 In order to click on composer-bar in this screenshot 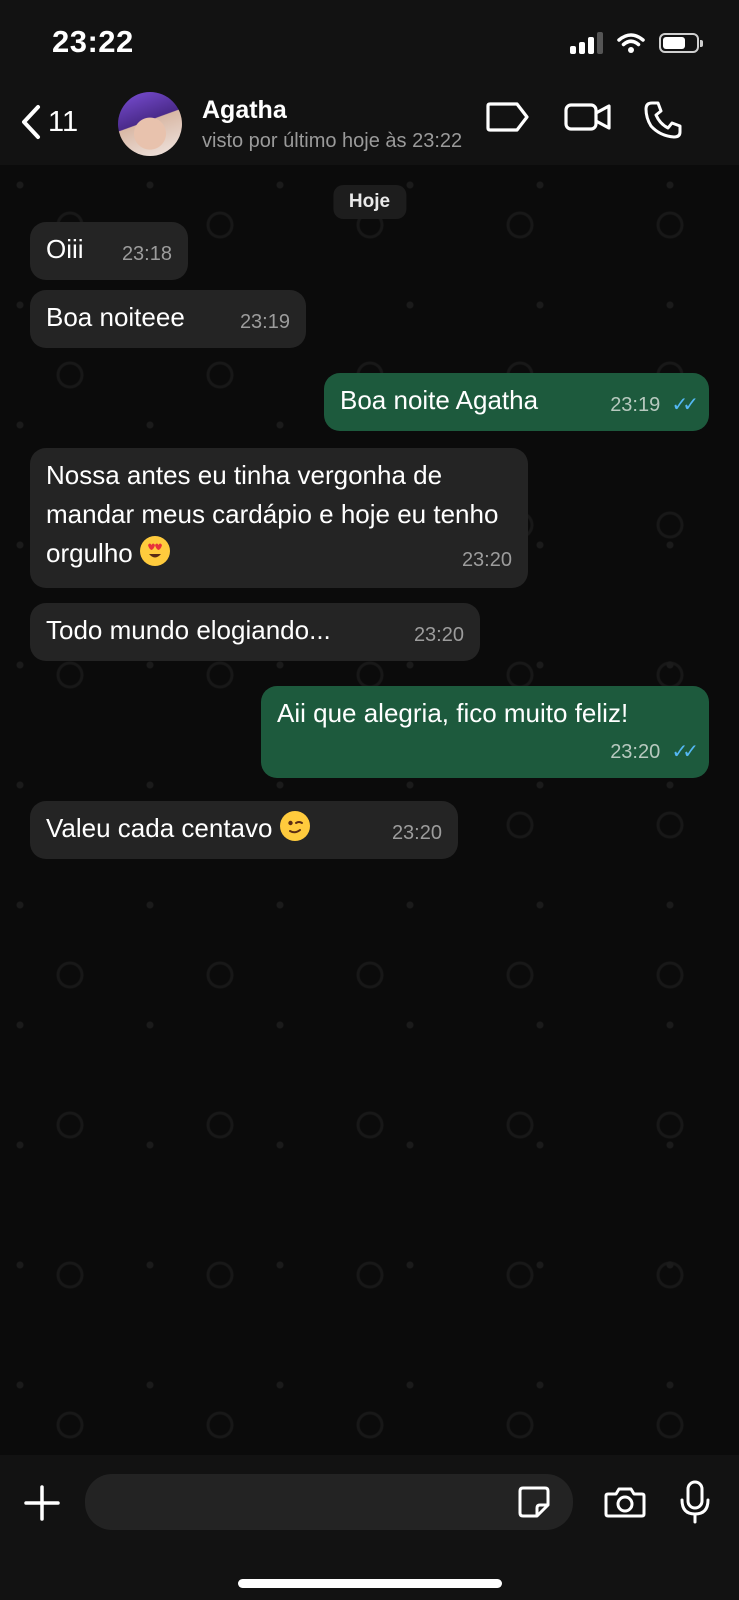, I will do `click(369, 1527)`.